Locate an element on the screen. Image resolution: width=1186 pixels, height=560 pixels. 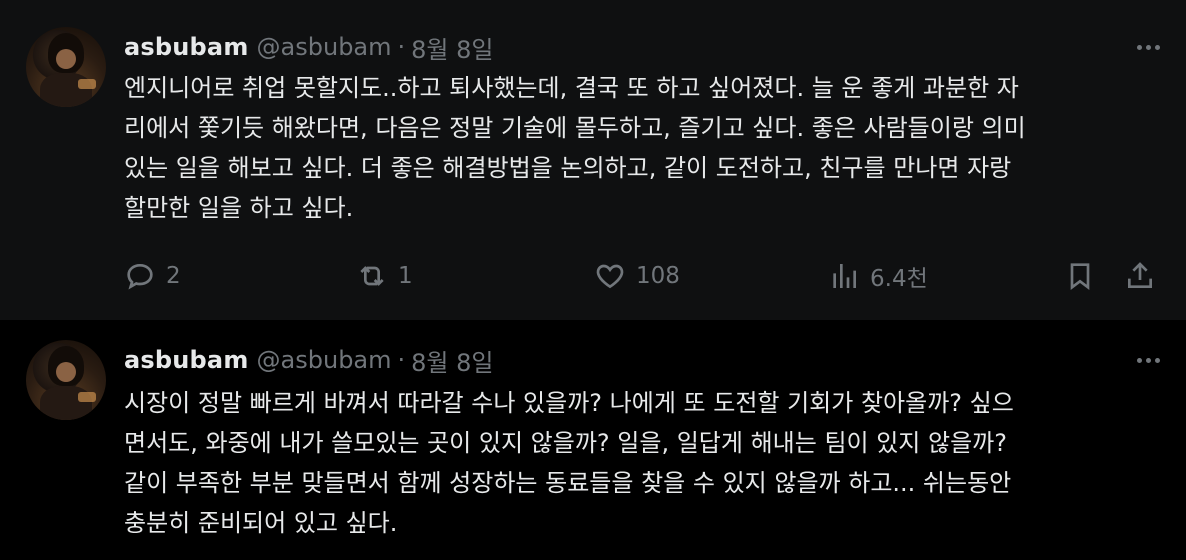
retweet-count: 1 is located at coordinates (405, 276).